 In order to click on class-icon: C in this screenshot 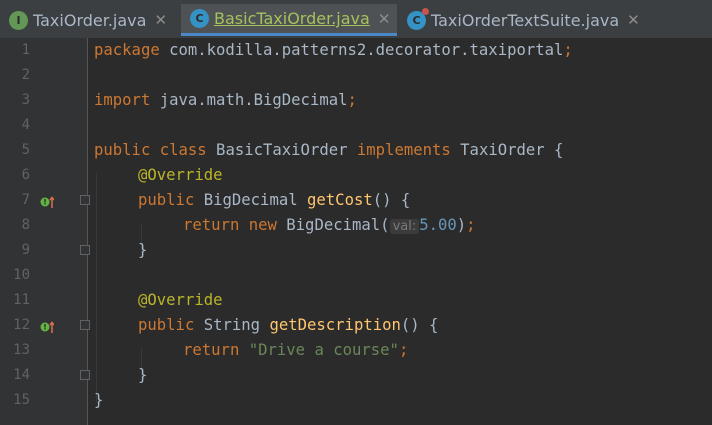, I will do `click(199, 18)`.